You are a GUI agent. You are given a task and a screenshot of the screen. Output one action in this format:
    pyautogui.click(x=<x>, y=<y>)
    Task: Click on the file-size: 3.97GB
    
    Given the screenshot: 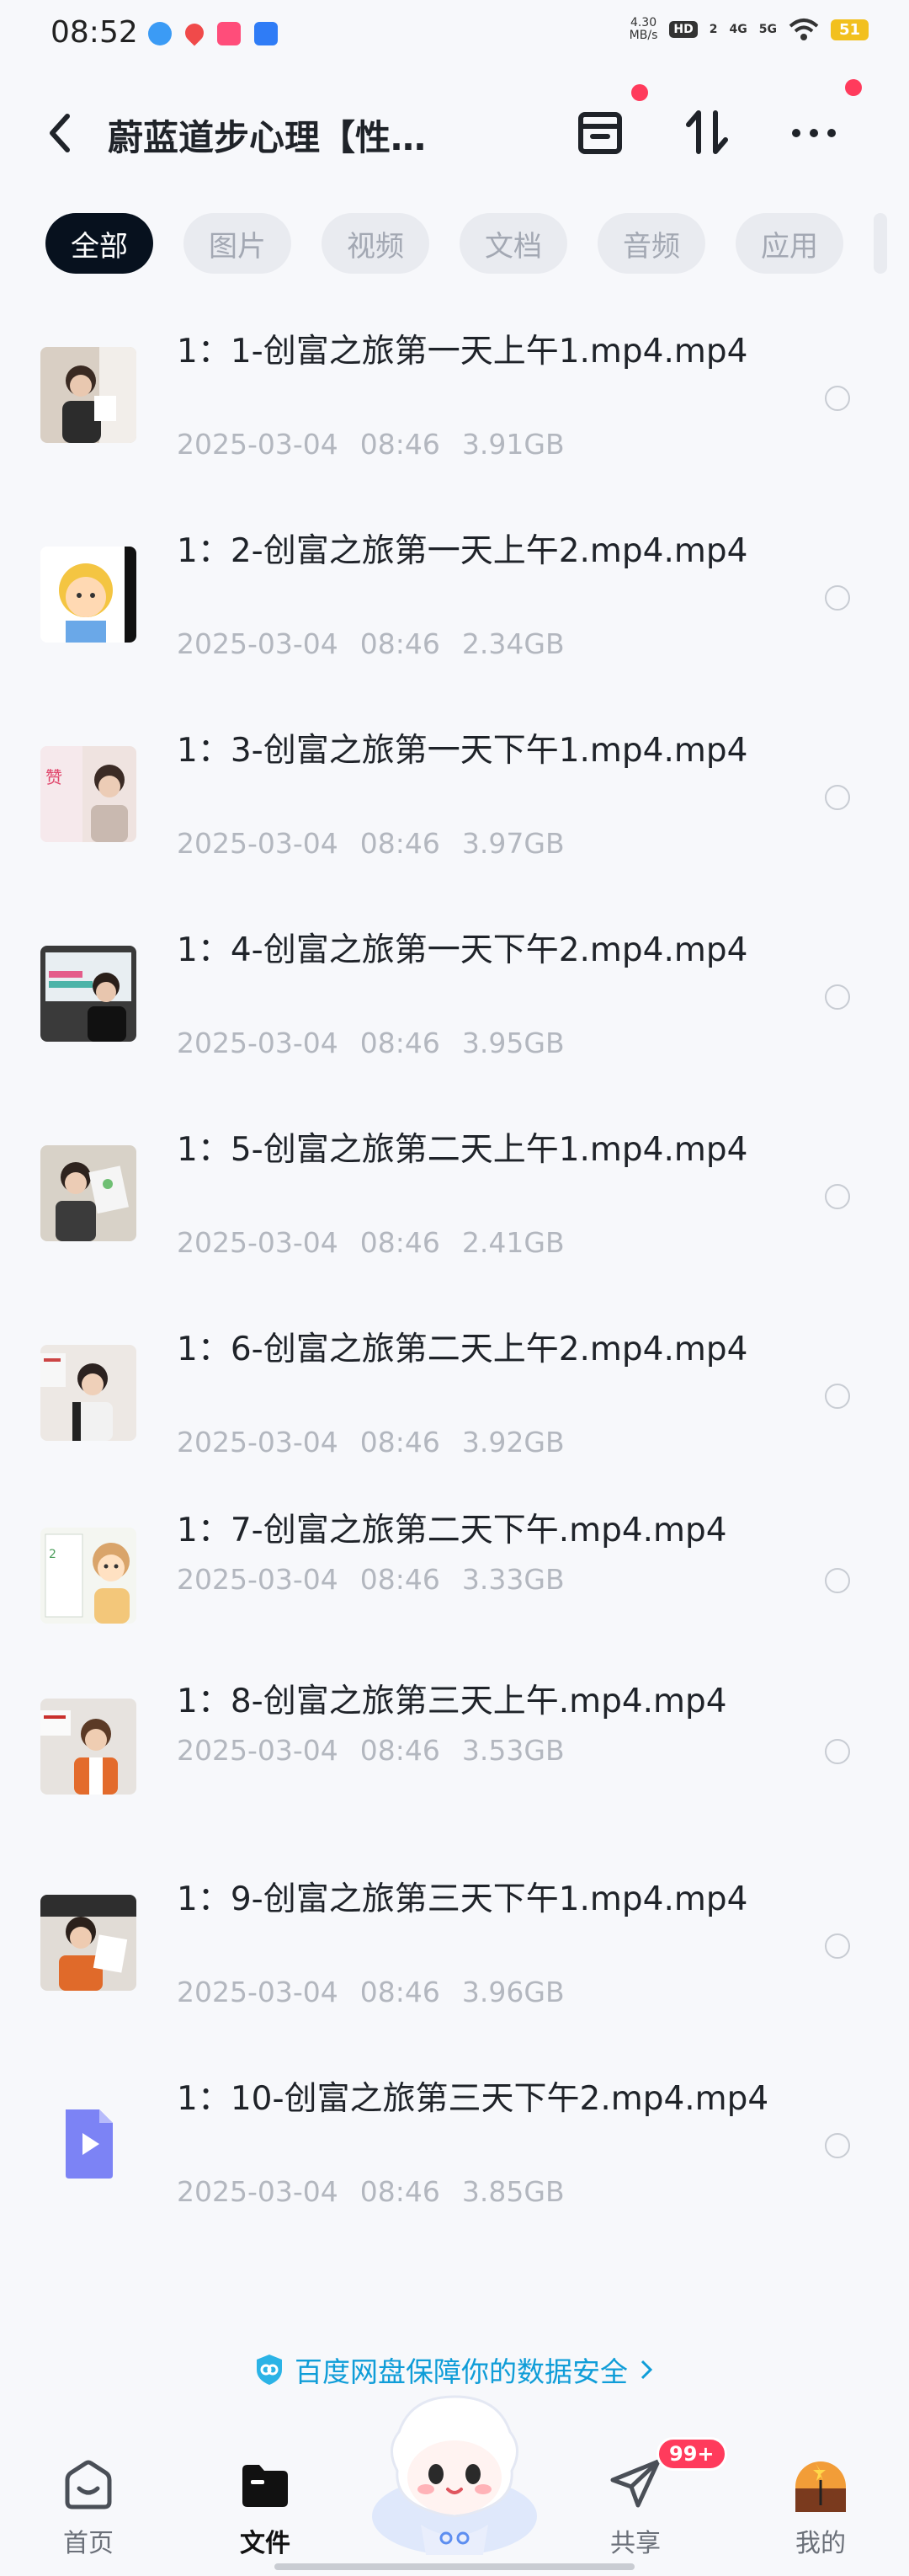 What is the action you would take?
    pyautogui.click(x=513, y=843)
    